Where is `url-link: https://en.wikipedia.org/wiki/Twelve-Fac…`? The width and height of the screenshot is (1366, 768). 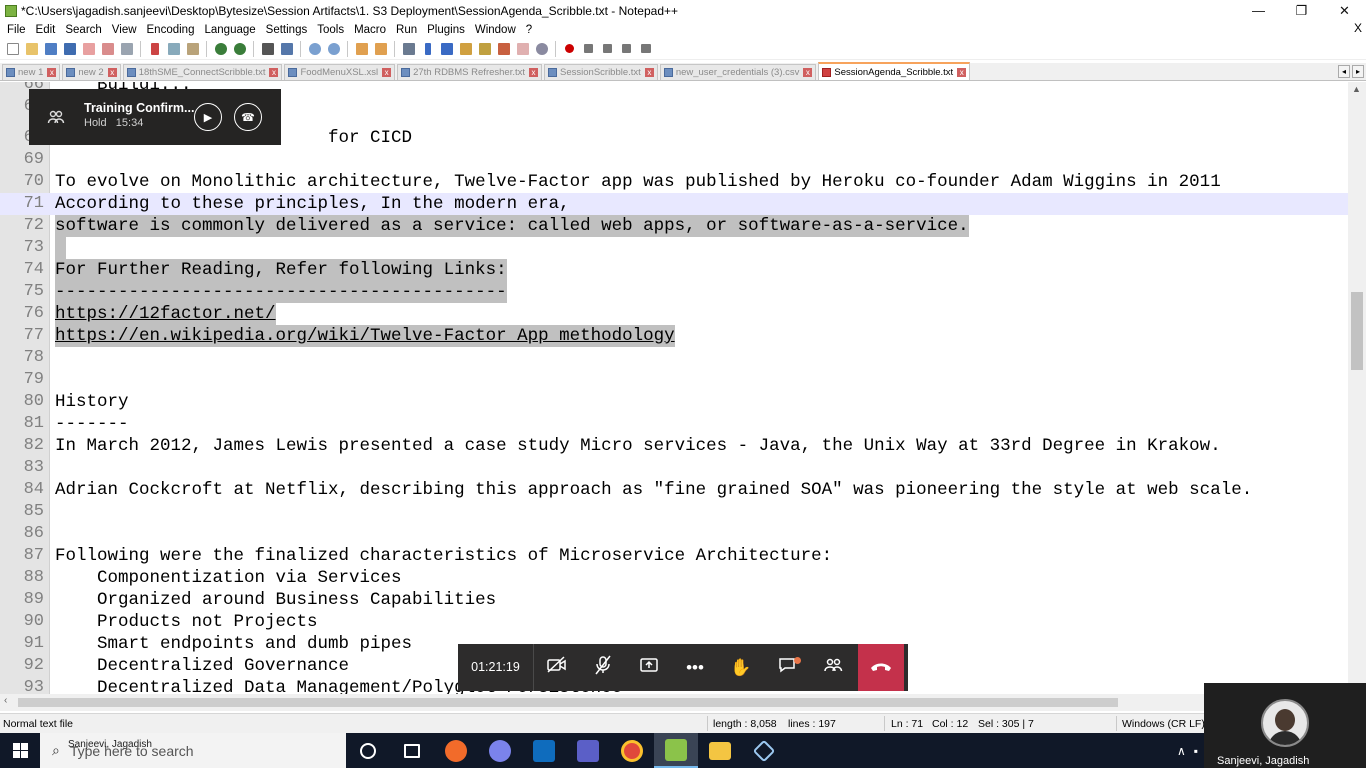
url-link: https://en.wikipedia.org/wiki/Twelve-Fac… is located at coordinates (365, 336).